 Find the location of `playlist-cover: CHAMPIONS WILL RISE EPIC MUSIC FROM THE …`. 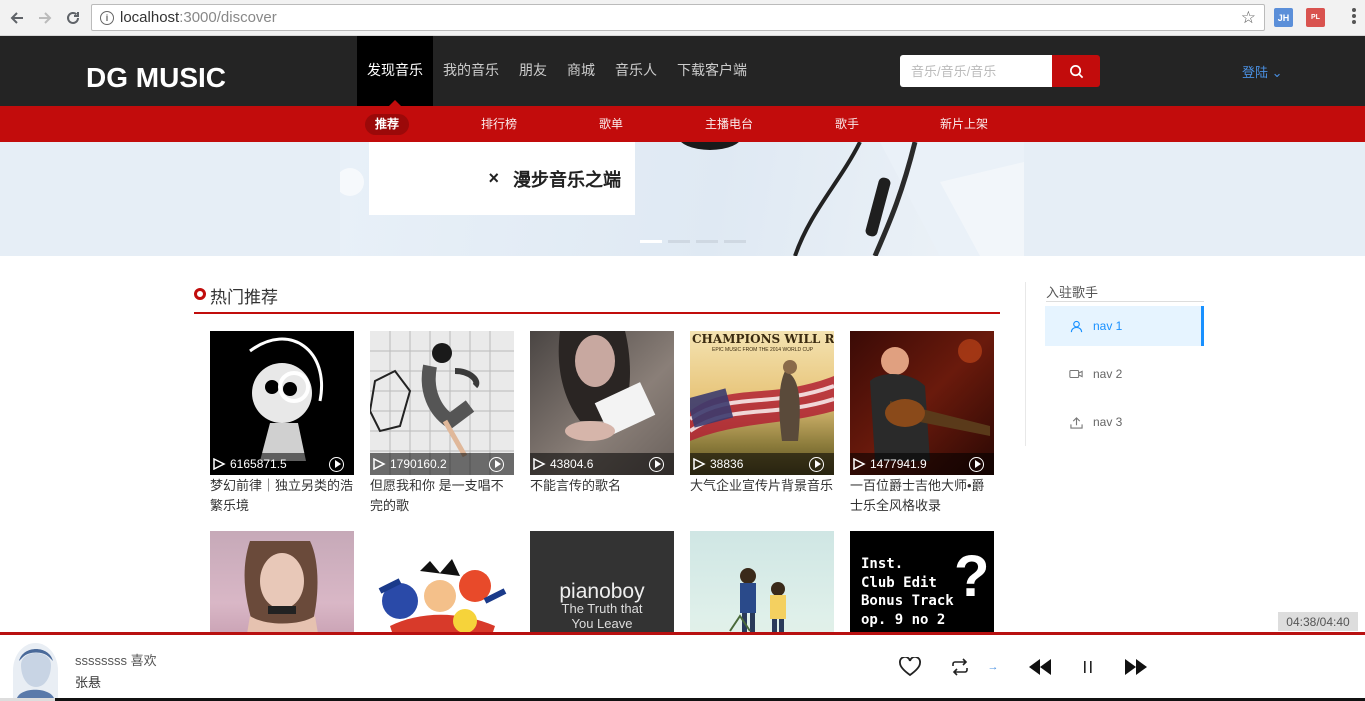

playlist-cover: CHAMPIONS WILL RISE EPIC MUSIC FROM THE … is located at coordinates (762, 403).